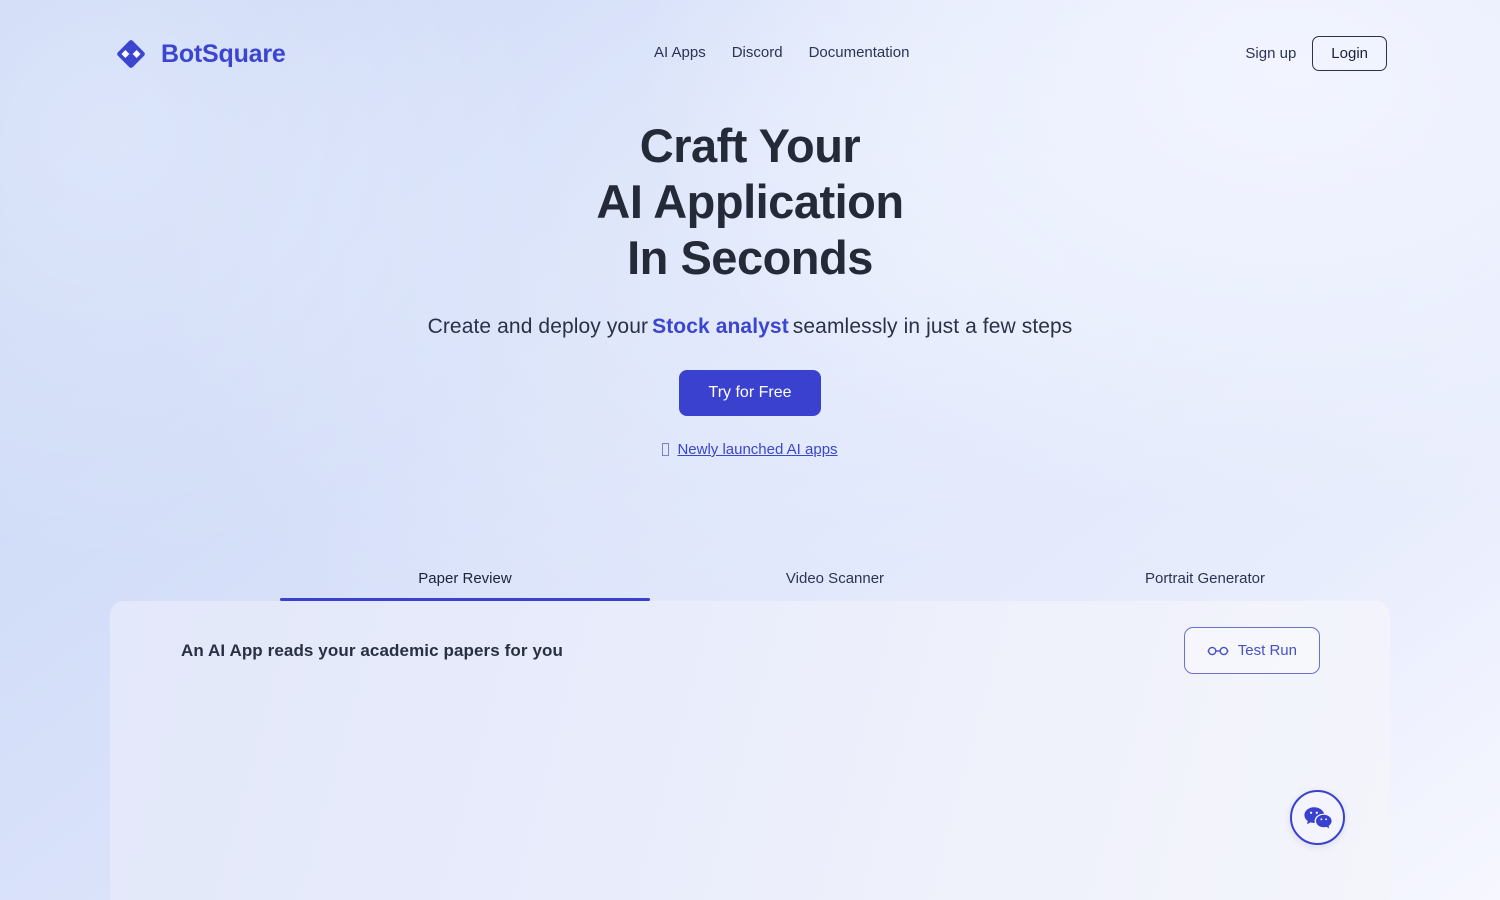 Image resolution: width=1500 pixels, height=900 pixels. Describe the element at coordinates (750, 257) in the screenshot. I see `hero-title-line-3: In Seconds` at that location.